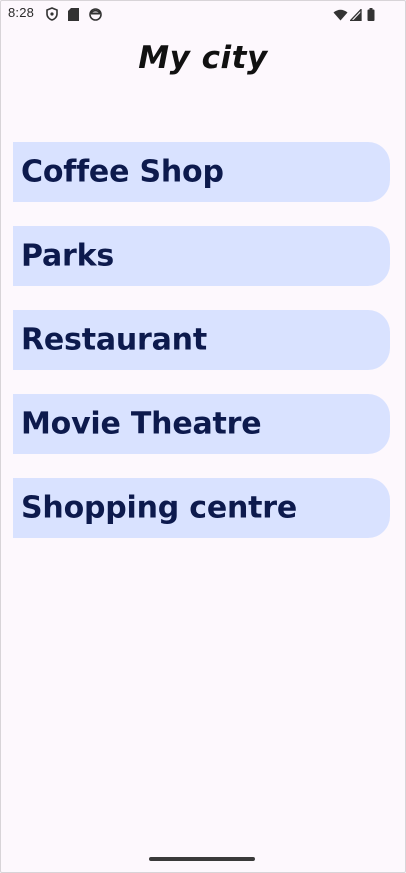 This screenshot has height=873, width=406. I want to click on battery-icon, so click(371, 15).